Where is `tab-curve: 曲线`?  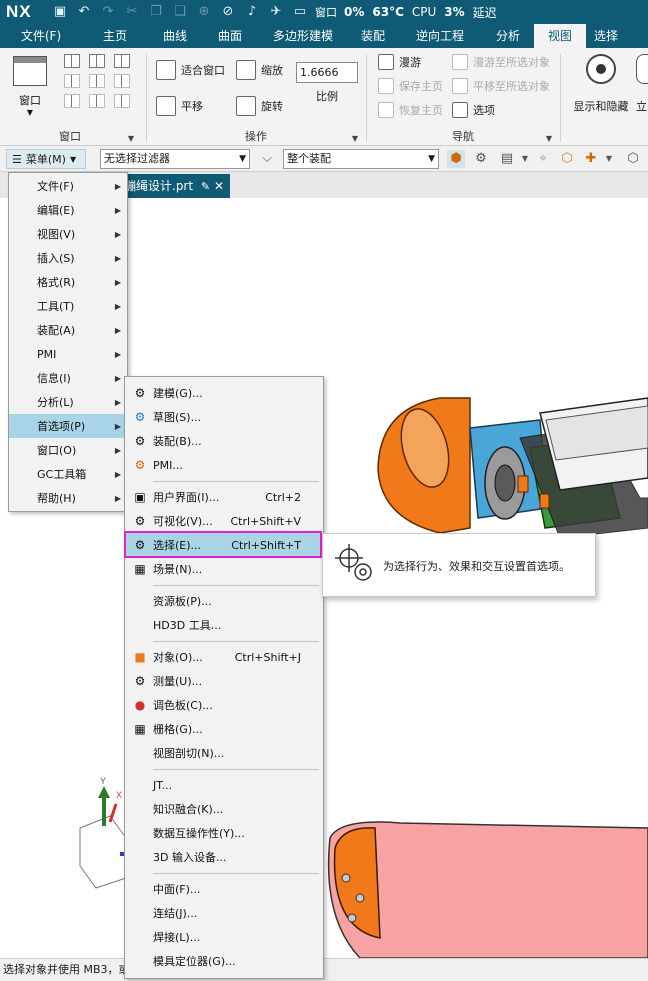 tab-curve: 曲线 is located at coordinates (175, 36).